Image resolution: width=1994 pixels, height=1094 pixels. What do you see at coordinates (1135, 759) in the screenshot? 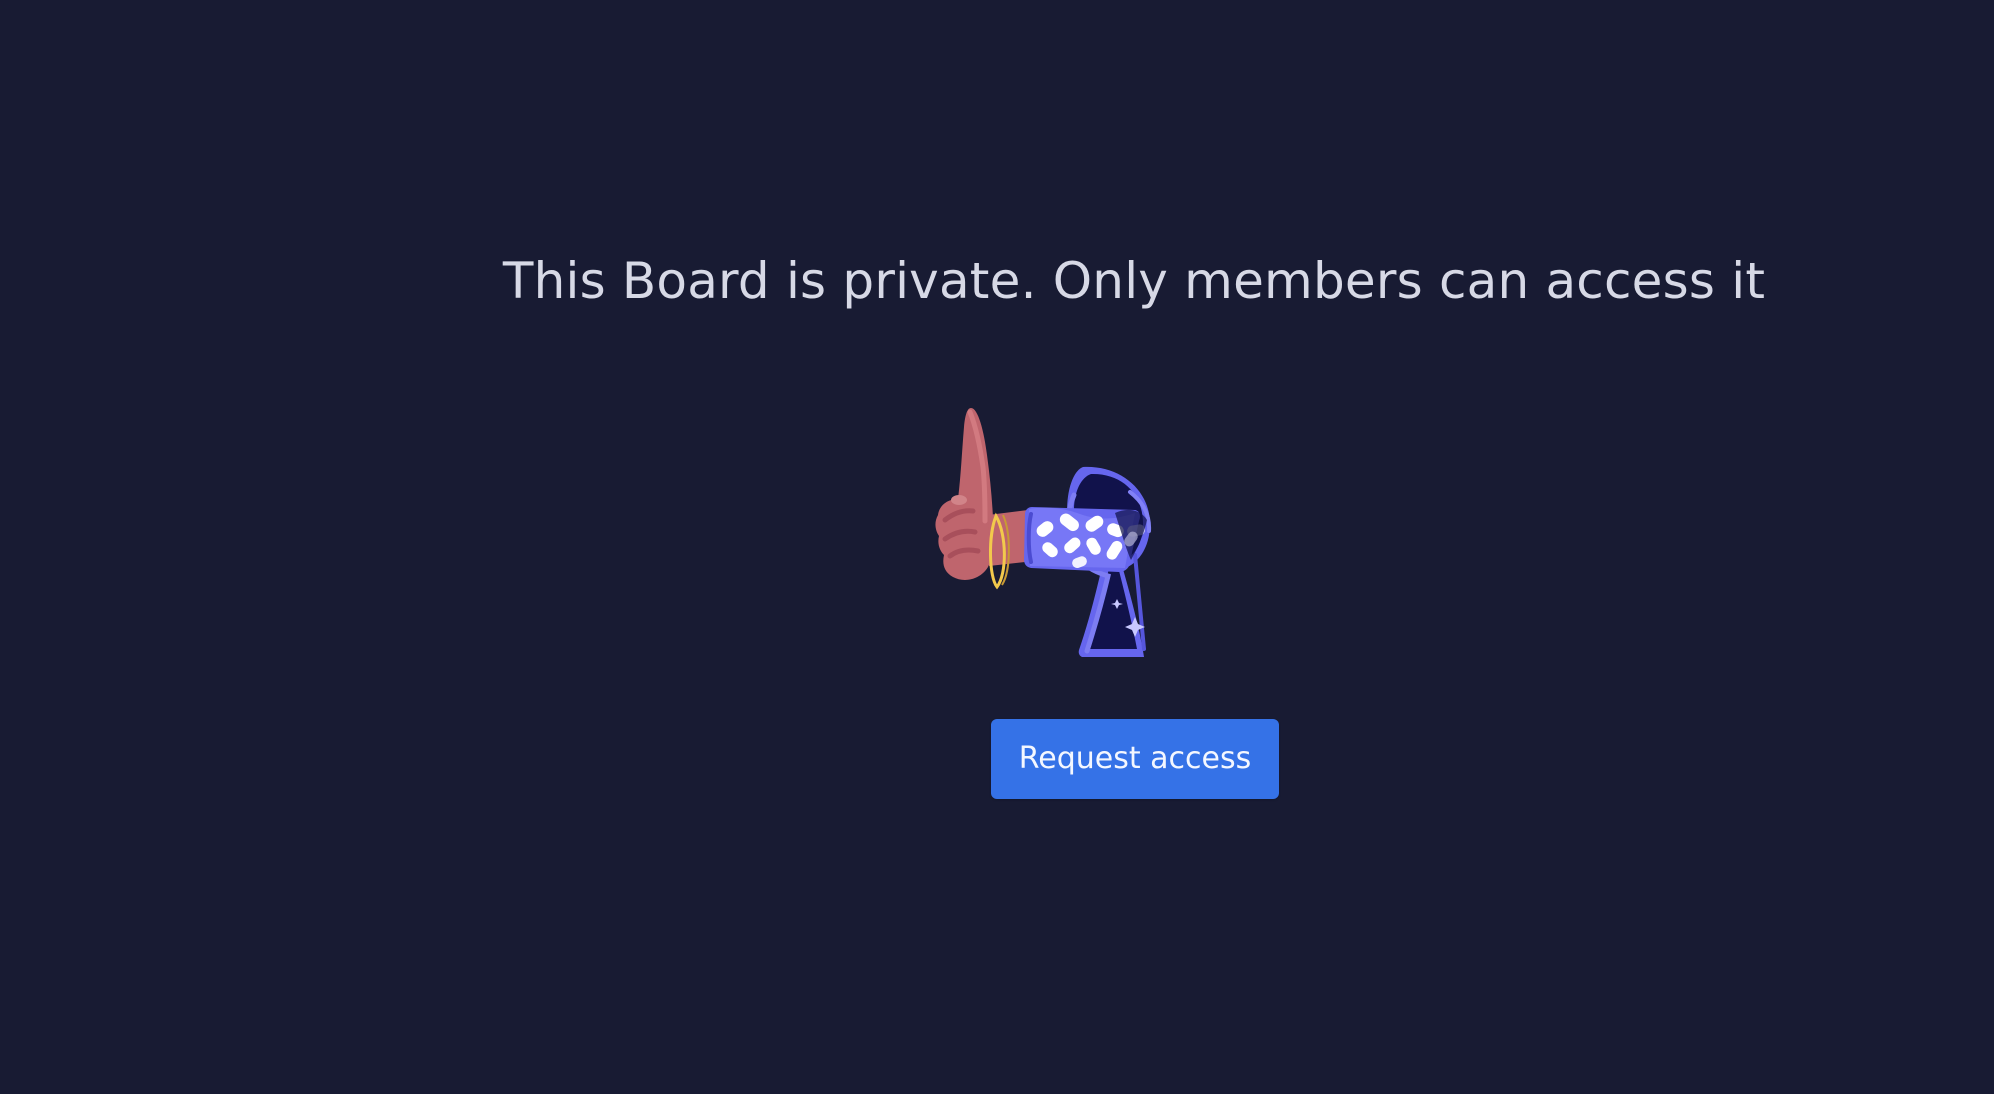
I see `request-access-button: Request access` at bounding box center [1135, 759].